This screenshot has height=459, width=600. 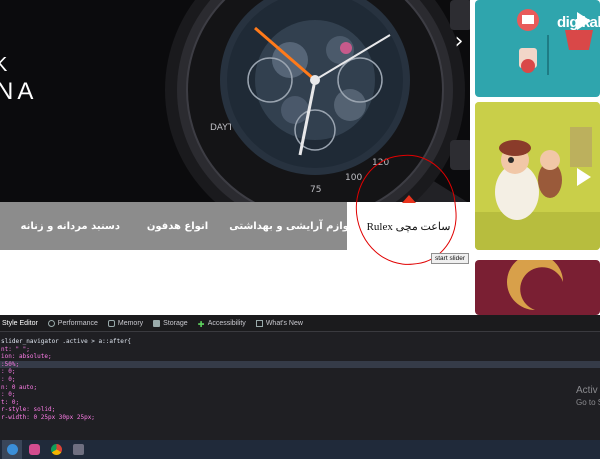 I want to click on slider-next-arrow: ›, so click(x=459, y=42).